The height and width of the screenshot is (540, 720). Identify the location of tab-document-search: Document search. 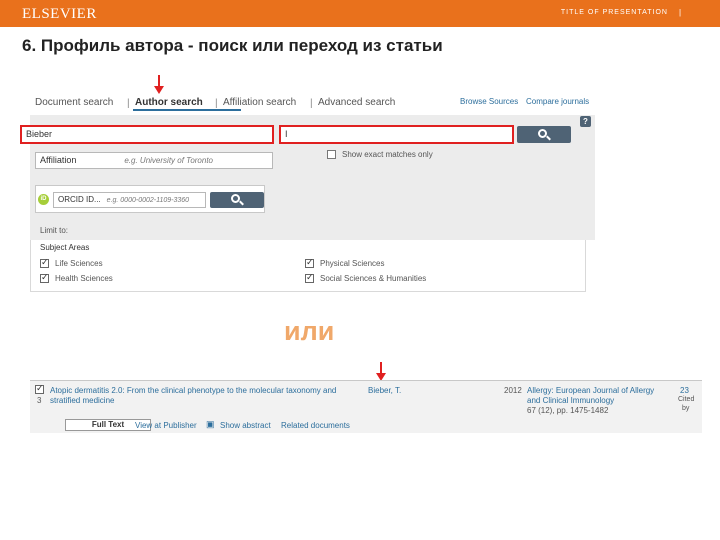
(74, 102).